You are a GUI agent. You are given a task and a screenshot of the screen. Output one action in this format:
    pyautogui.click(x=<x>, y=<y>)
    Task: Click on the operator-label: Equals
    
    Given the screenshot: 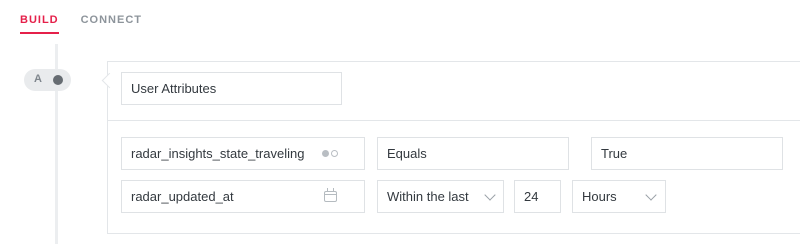 What is the action you would take?
    pyautogui.click(x=407, y=153)
    